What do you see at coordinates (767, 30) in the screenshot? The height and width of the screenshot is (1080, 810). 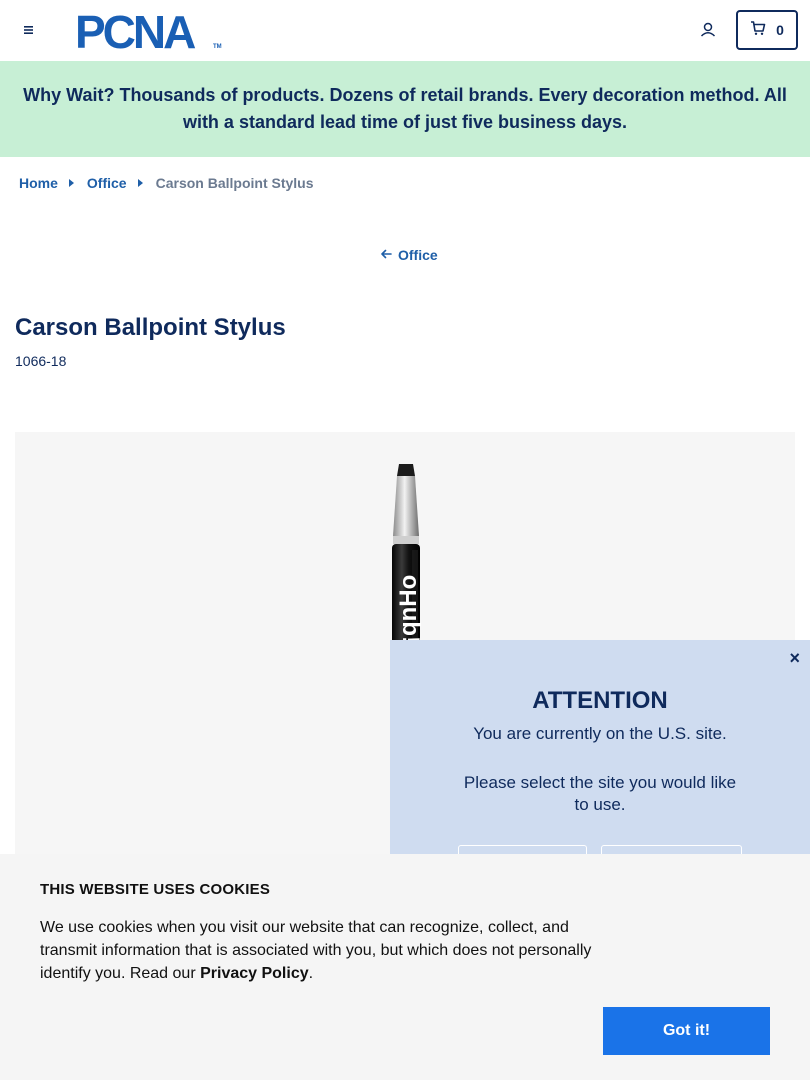 I see `cart-button: 0` at bounding box center [767, 30].